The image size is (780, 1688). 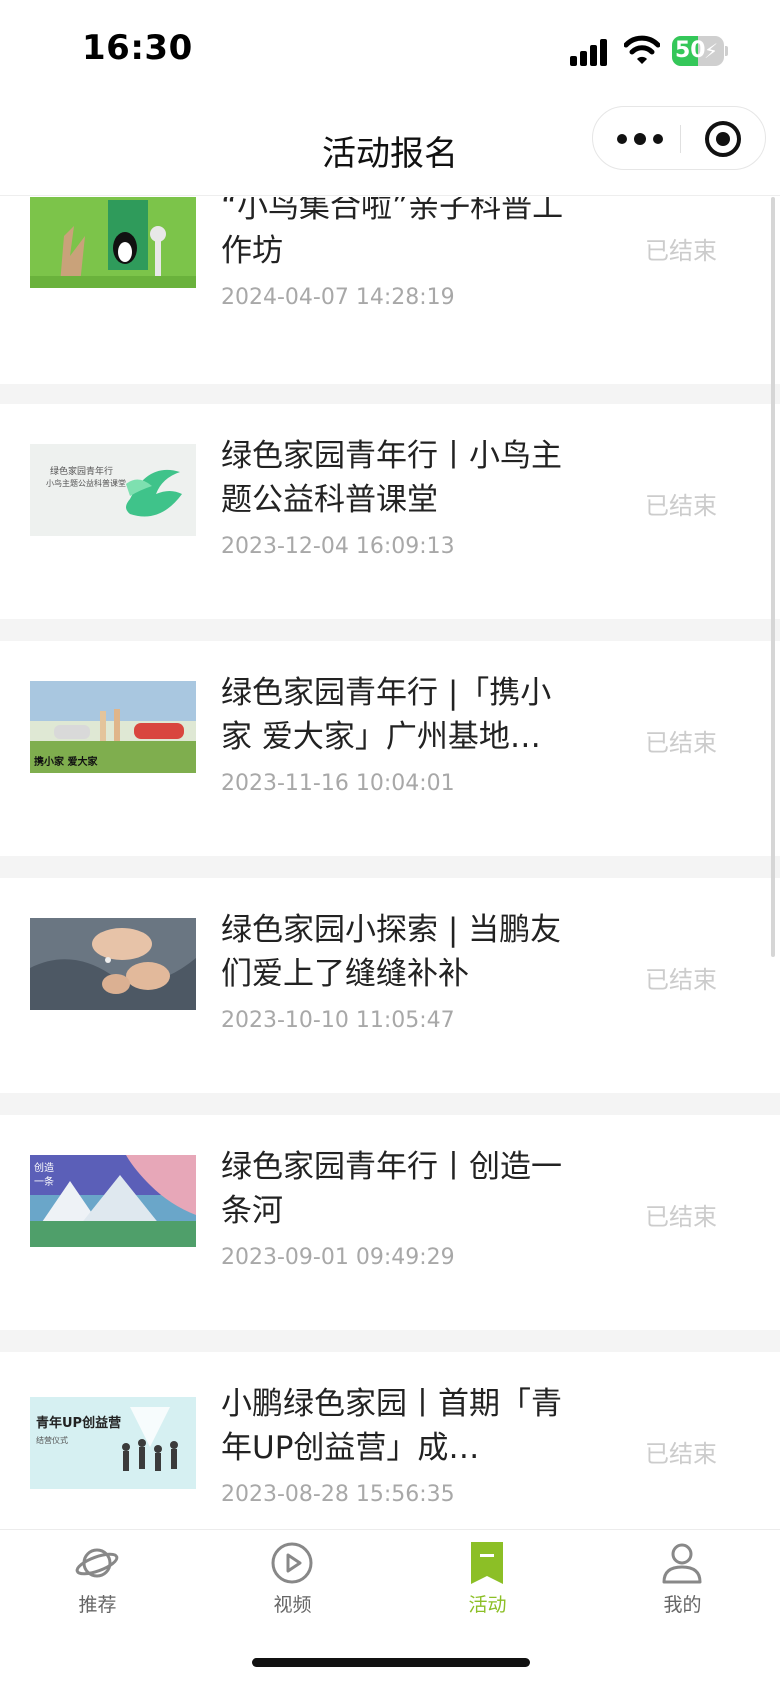 What do you see at coordinates (487, 1605) in the screenshot?
I see `tab-label: 活动` at bounding box center [487, 1605].